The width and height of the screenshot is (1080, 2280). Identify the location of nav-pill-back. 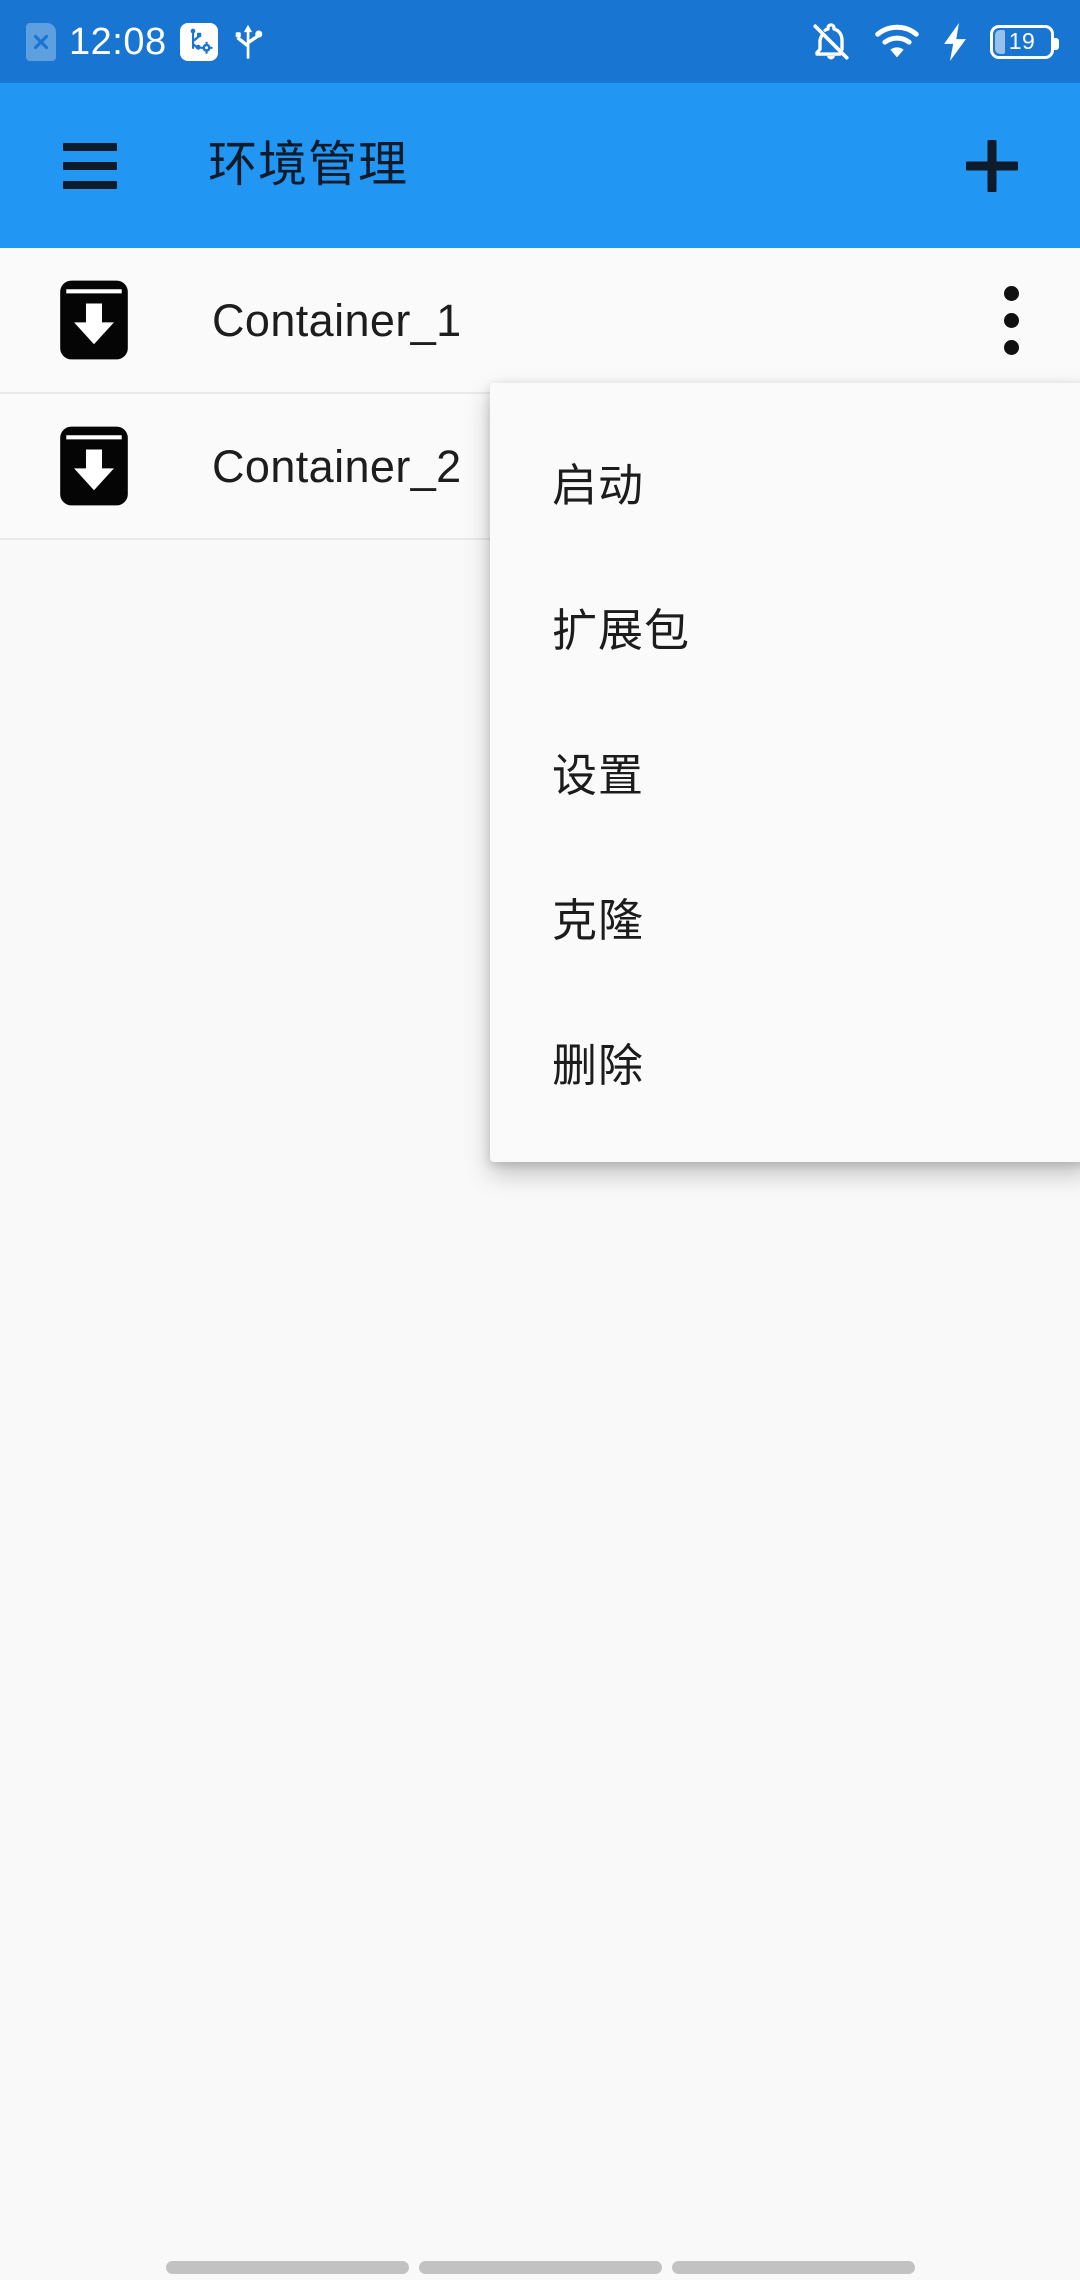
(287, 2267).